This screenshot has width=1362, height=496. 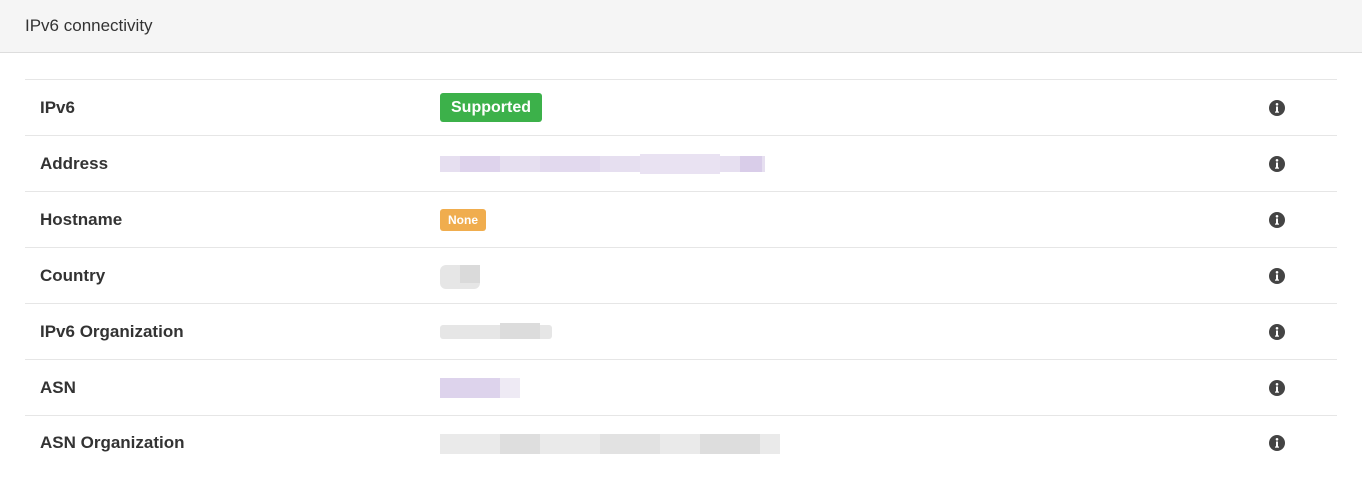 I want to click on row-value: Supported, so click(x=491, y=107).